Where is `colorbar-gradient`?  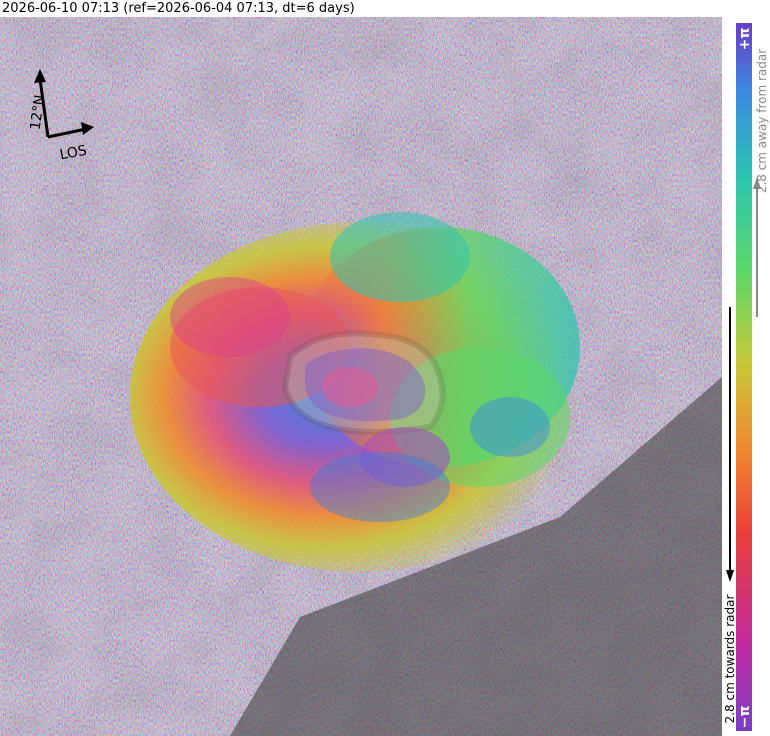 colorbar-gradient is located at coordinates (744, 377).